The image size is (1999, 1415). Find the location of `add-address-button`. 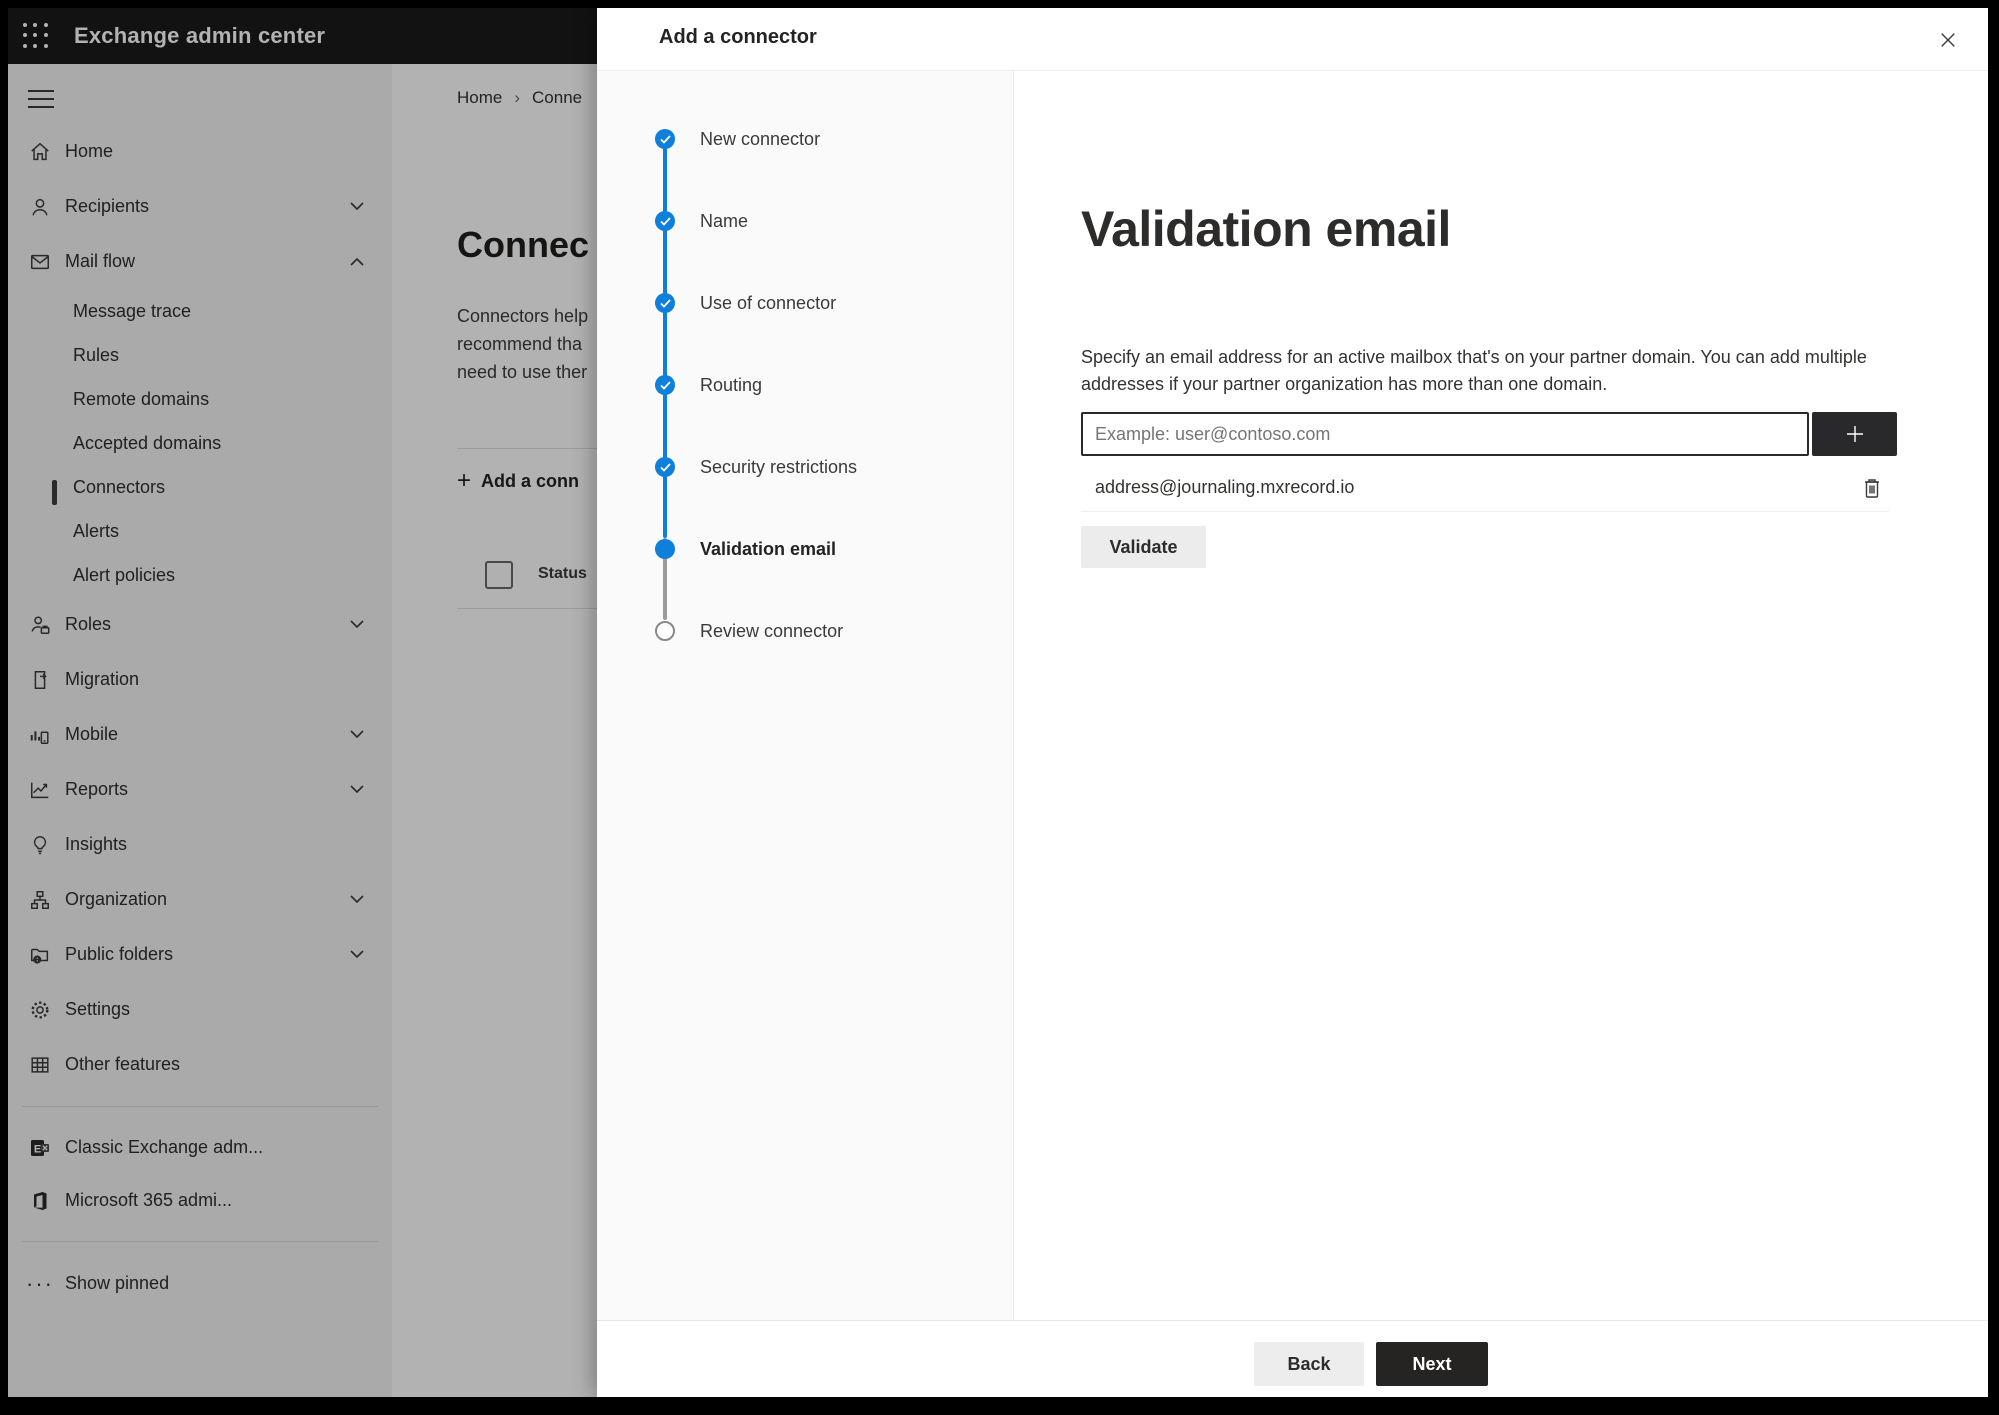

add-address-button is located at coordinates (1854, 434).